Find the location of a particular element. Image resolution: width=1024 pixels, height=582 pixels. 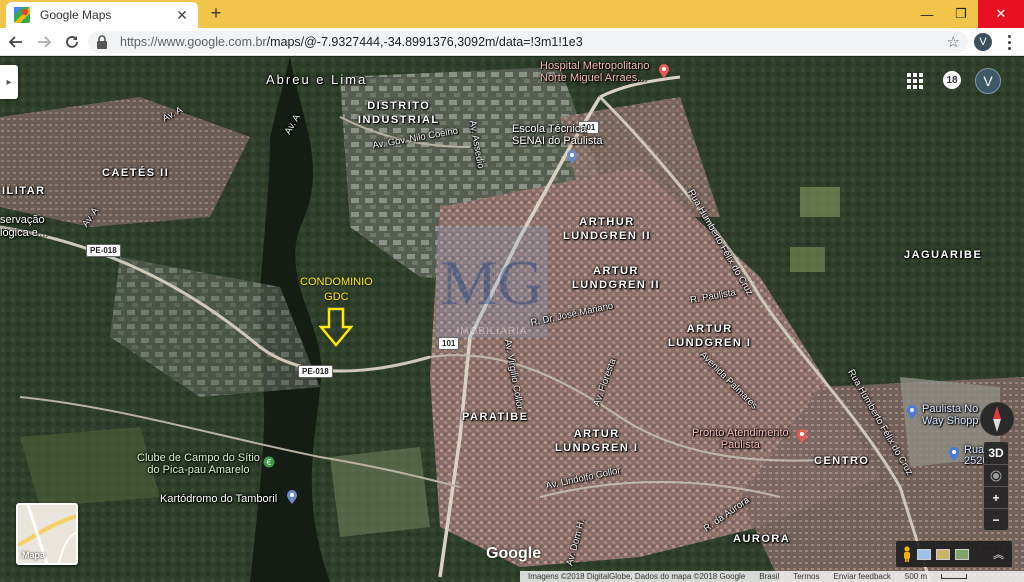

imagery-bar: ︽ is located at coordinates (954, 554).